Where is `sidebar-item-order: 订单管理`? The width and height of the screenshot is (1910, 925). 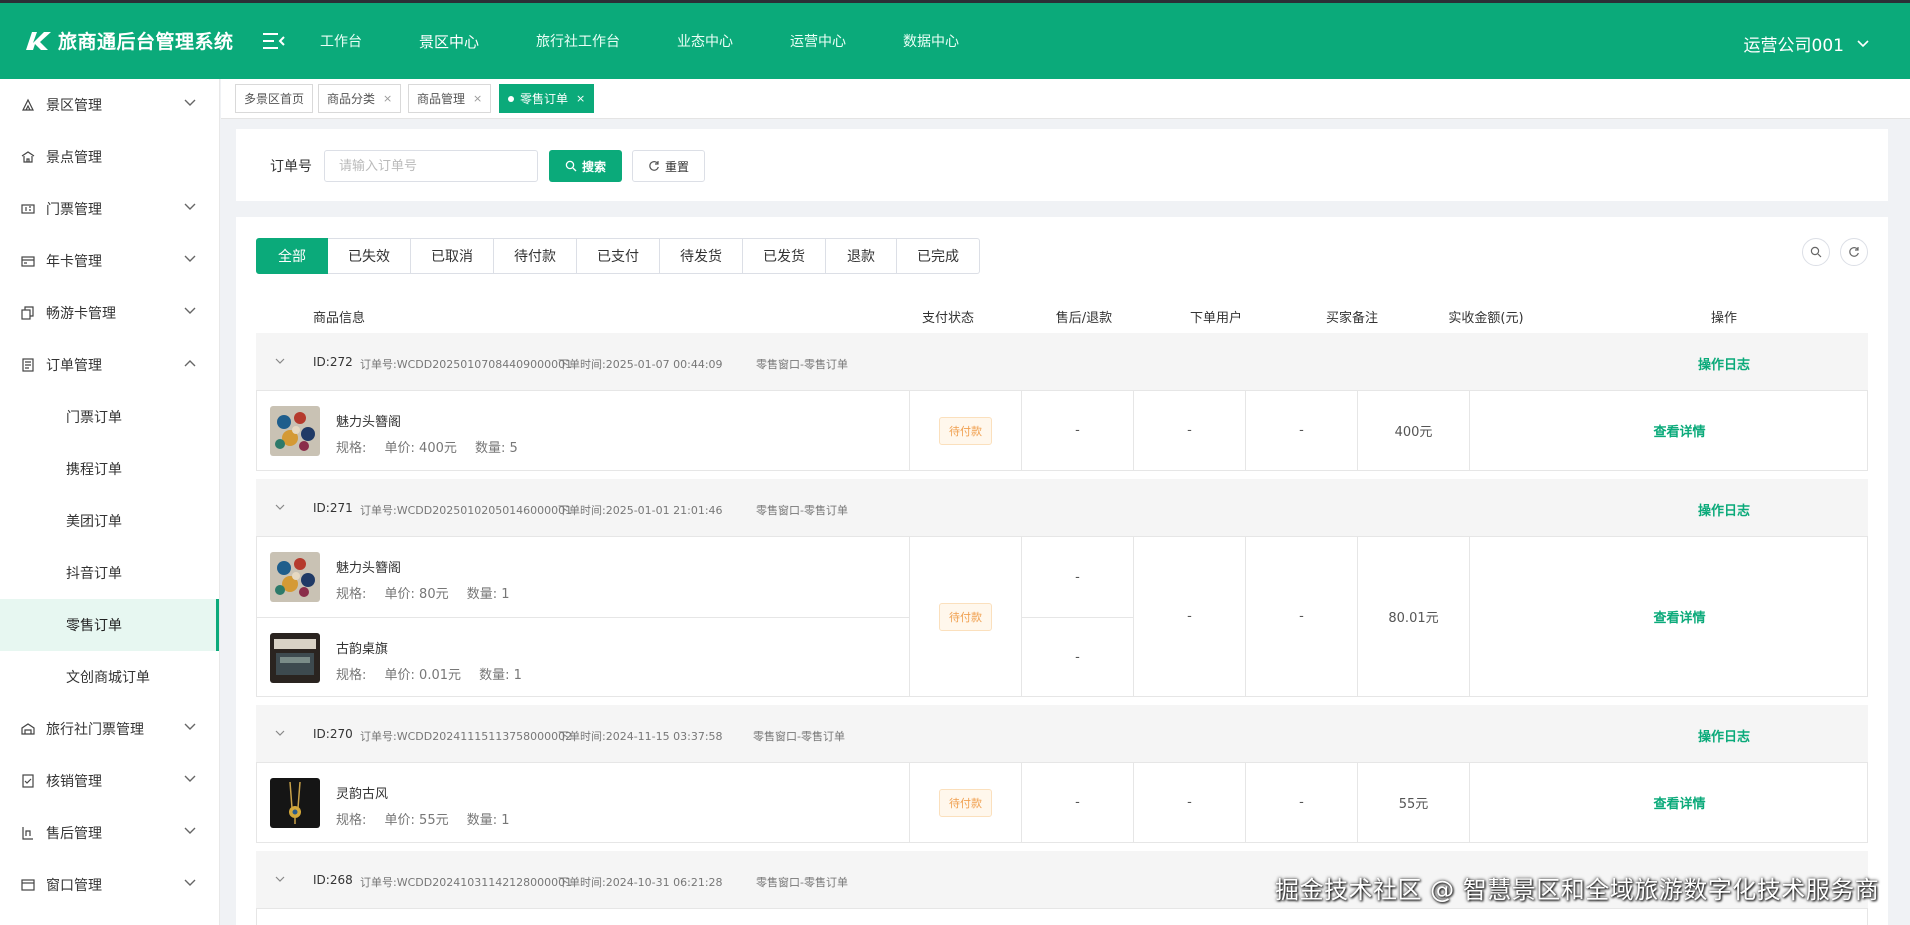
sidebar-item-order: 订单管理 is located at coordinates (109, 365).